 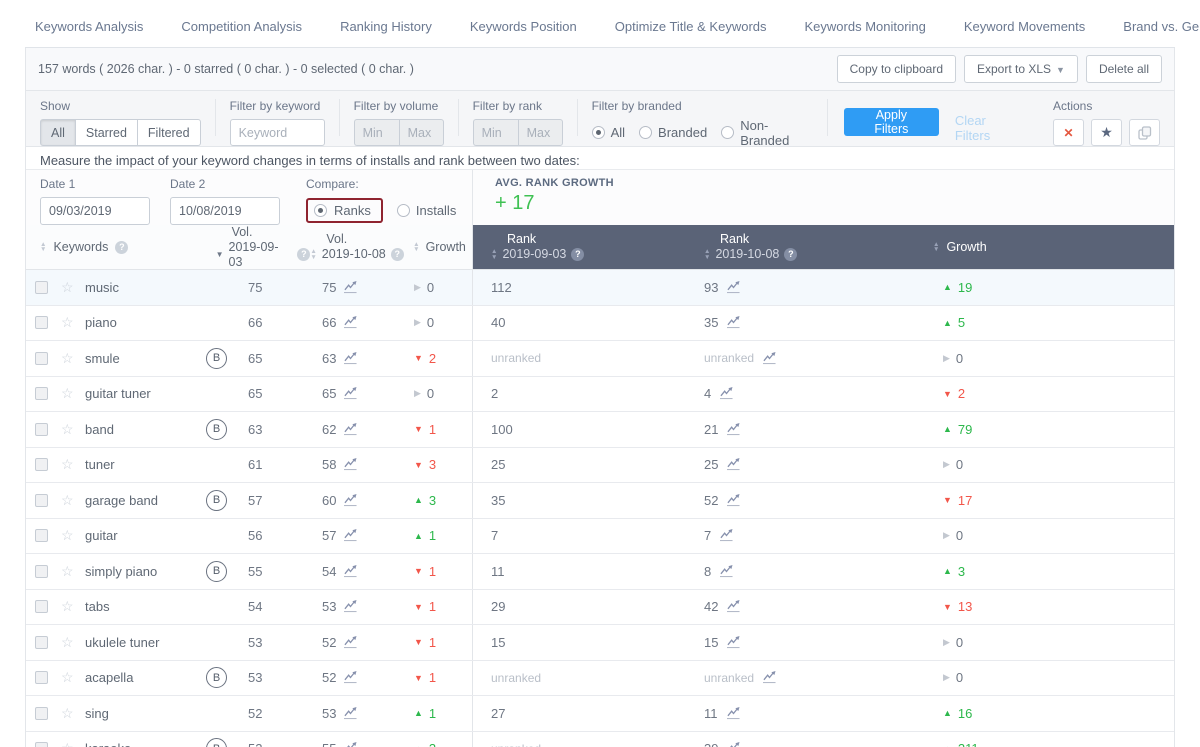 I want to click on show-starred-button: Starred, so click(x=106, y=132).